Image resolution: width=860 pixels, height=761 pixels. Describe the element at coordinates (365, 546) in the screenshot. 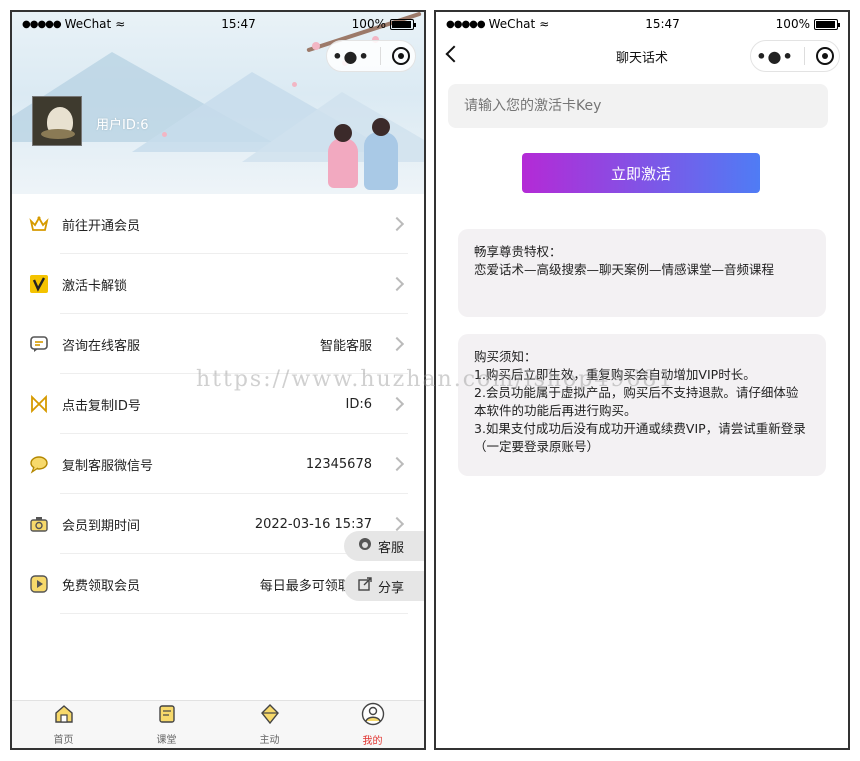

I see `headset-icon` at that location.